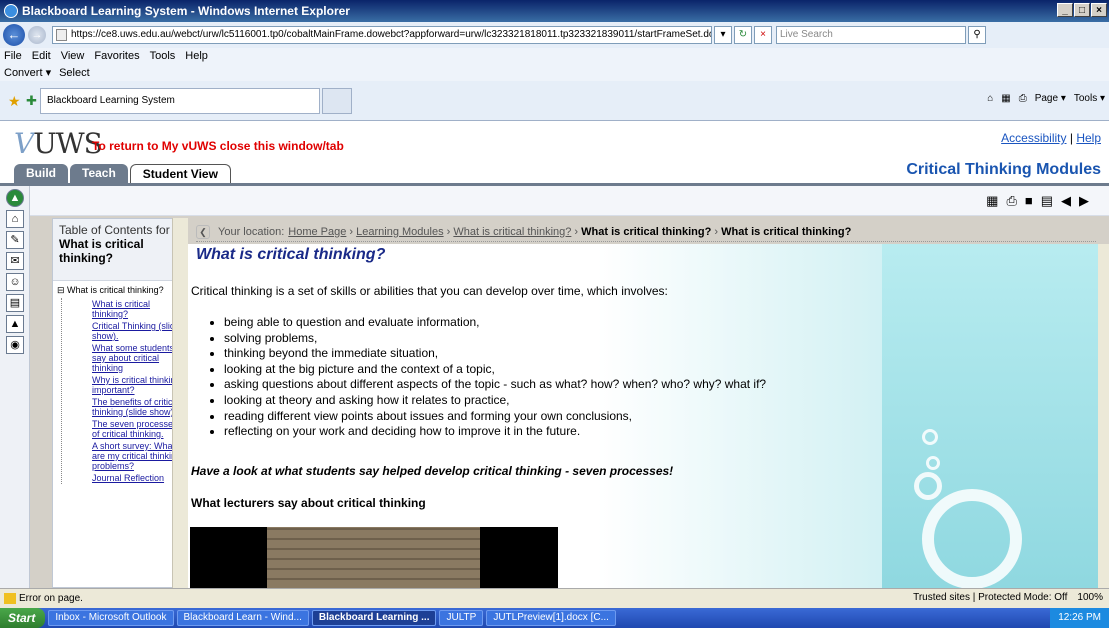  Describe the element at coordinates (15, 219) in the screenshot. I see `home-rail-icon: ⌂` at that location.